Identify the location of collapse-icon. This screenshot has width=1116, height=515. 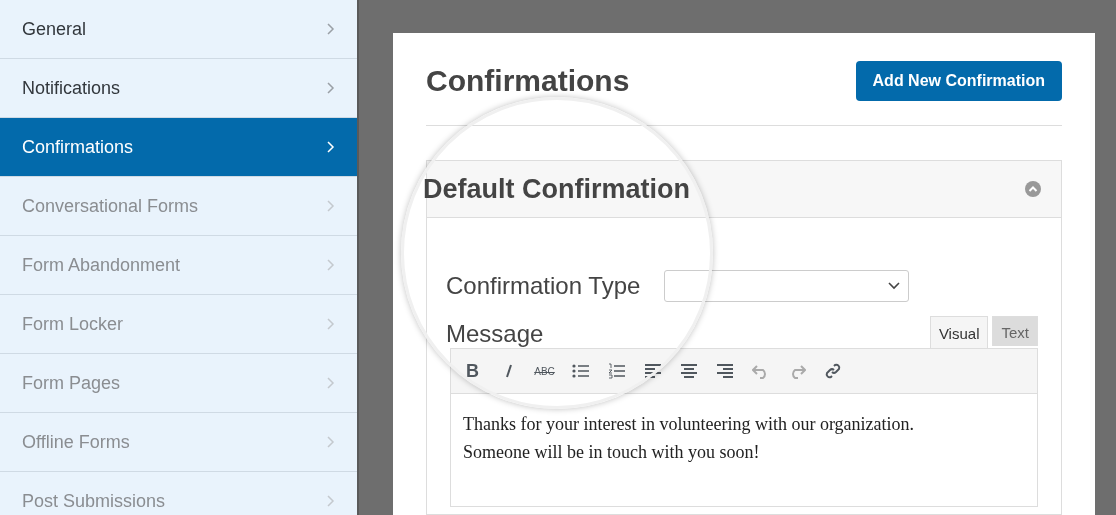
(1033, 189).